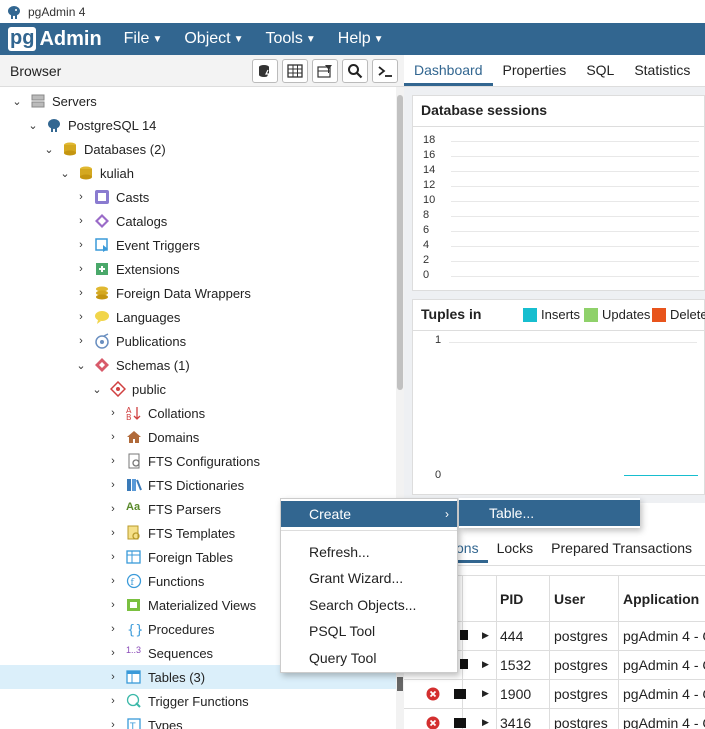 Image resolution: width=705 pixels, height=729 pixels. Describe the element at coordinates (198, 197) in the screenshot. I see `tree-item-casts: › Casts` at that location.